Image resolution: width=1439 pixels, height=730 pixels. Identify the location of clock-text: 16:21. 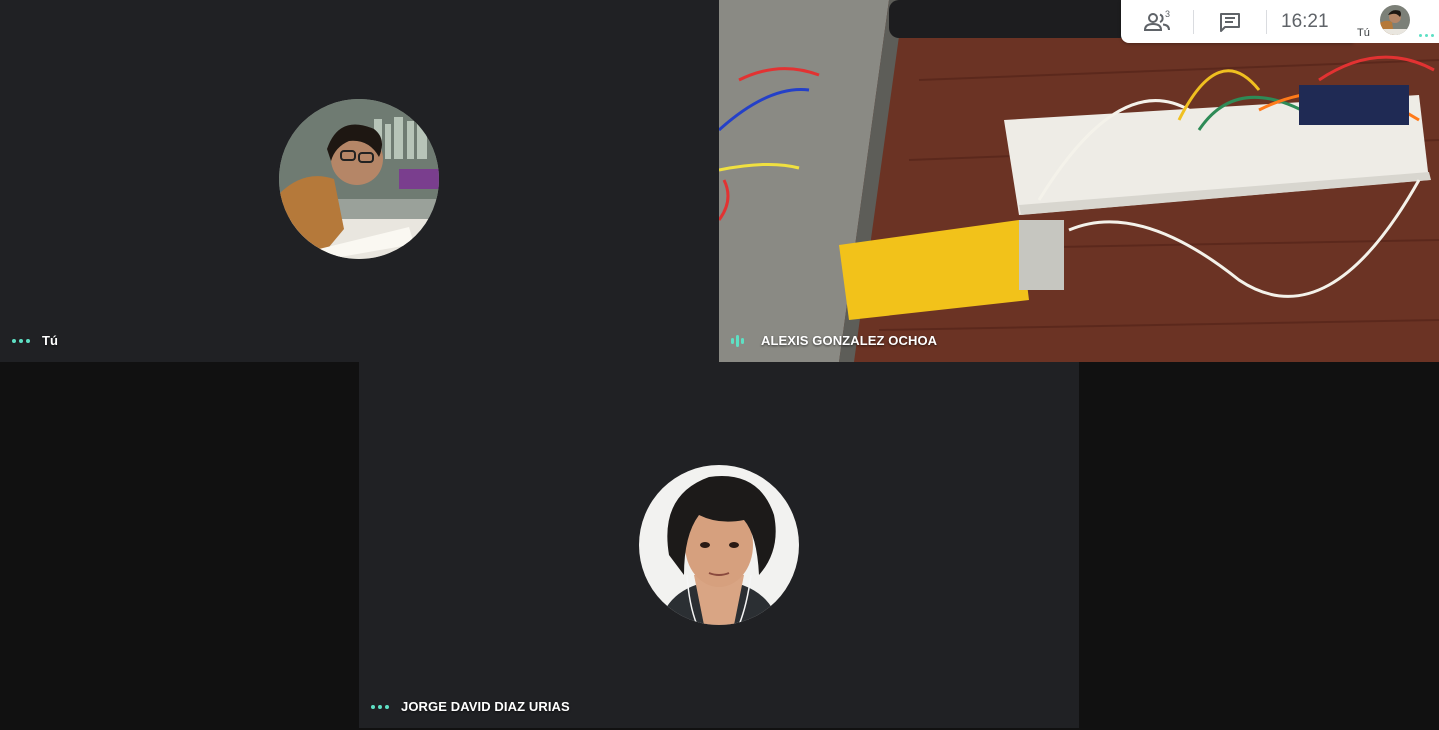
(1305, 21).